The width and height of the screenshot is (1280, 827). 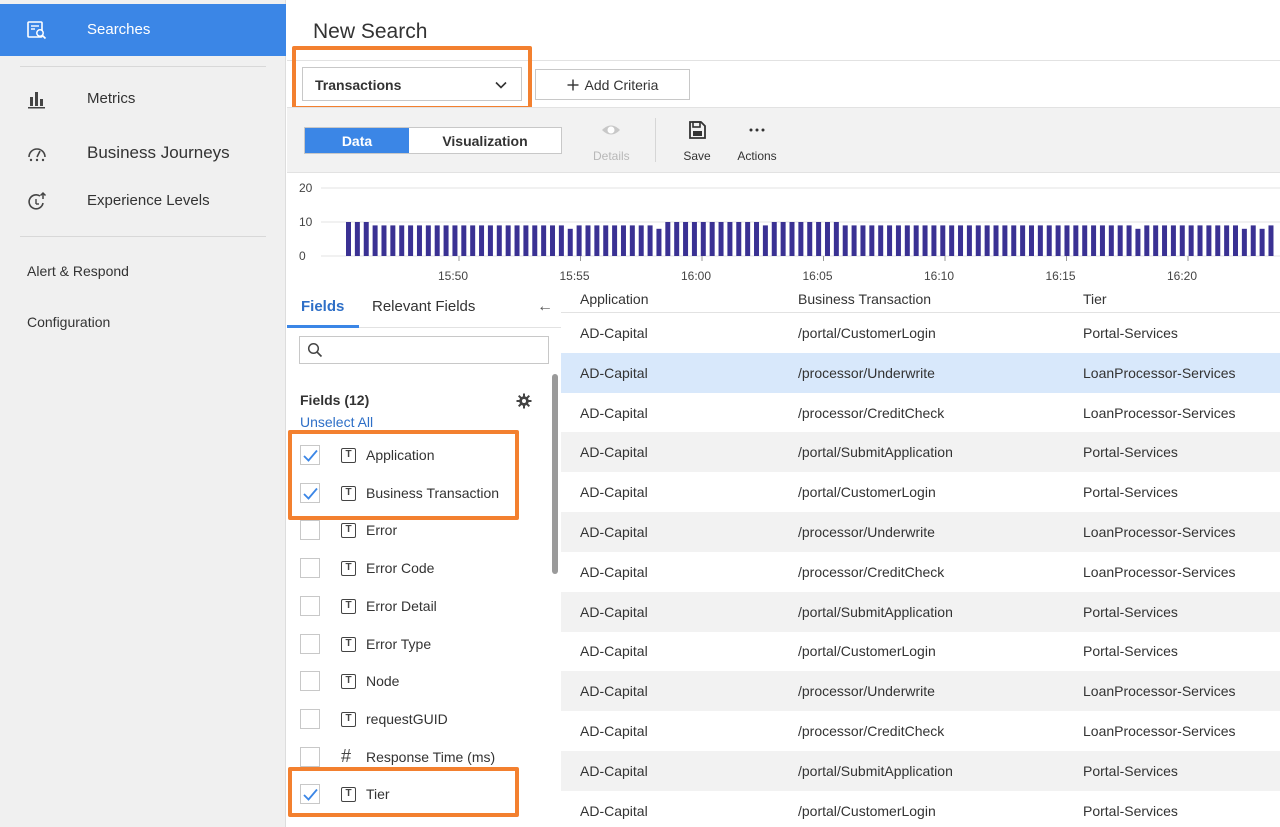 What do you see at coordinates (697, 143) in the screenshot?
I see `save-button: Save` at bounding box center [697, 143].